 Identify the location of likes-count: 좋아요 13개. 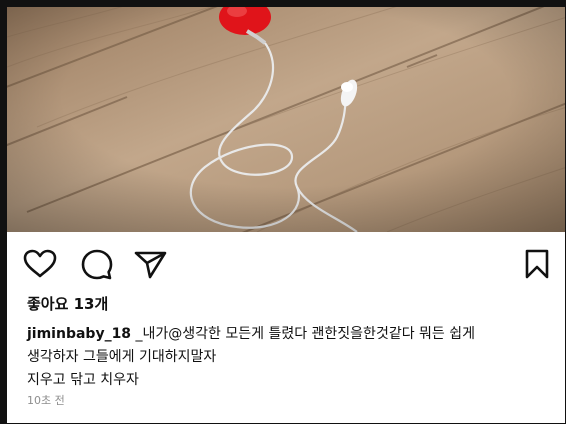
(67, 303).